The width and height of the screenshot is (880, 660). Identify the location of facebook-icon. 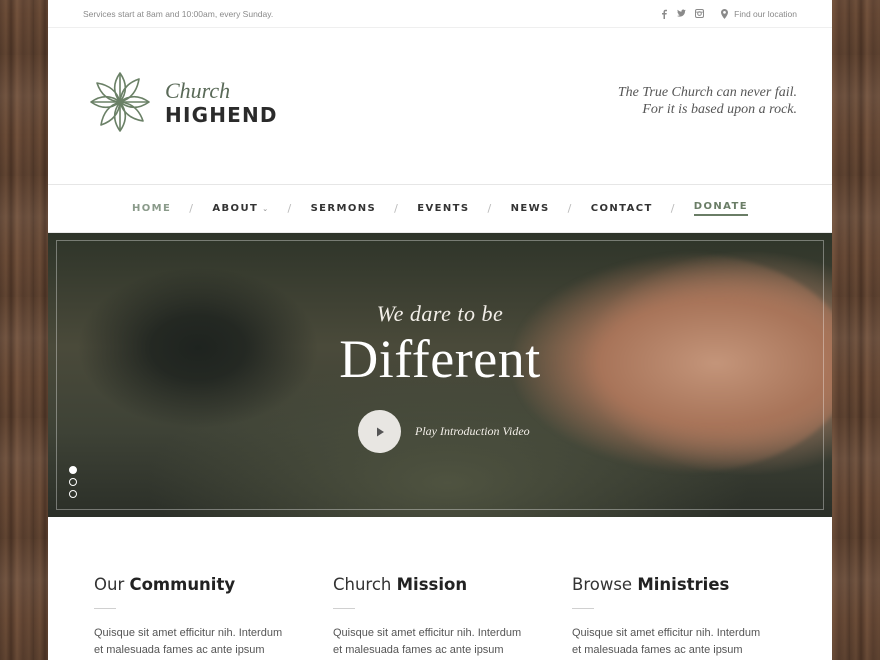
(663, 14).